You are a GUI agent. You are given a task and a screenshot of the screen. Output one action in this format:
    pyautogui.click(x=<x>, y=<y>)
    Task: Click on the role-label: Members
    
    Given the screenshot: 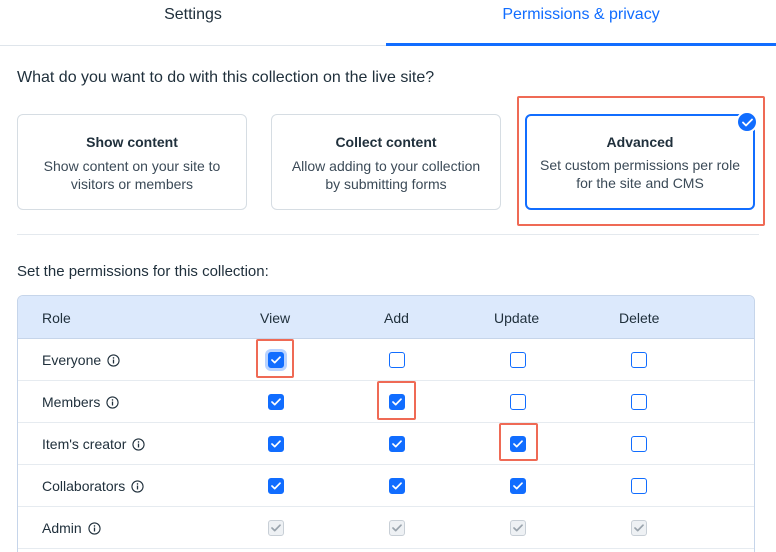 What is the action you would take?
    pyautogui.click(x=80, y=402)
    